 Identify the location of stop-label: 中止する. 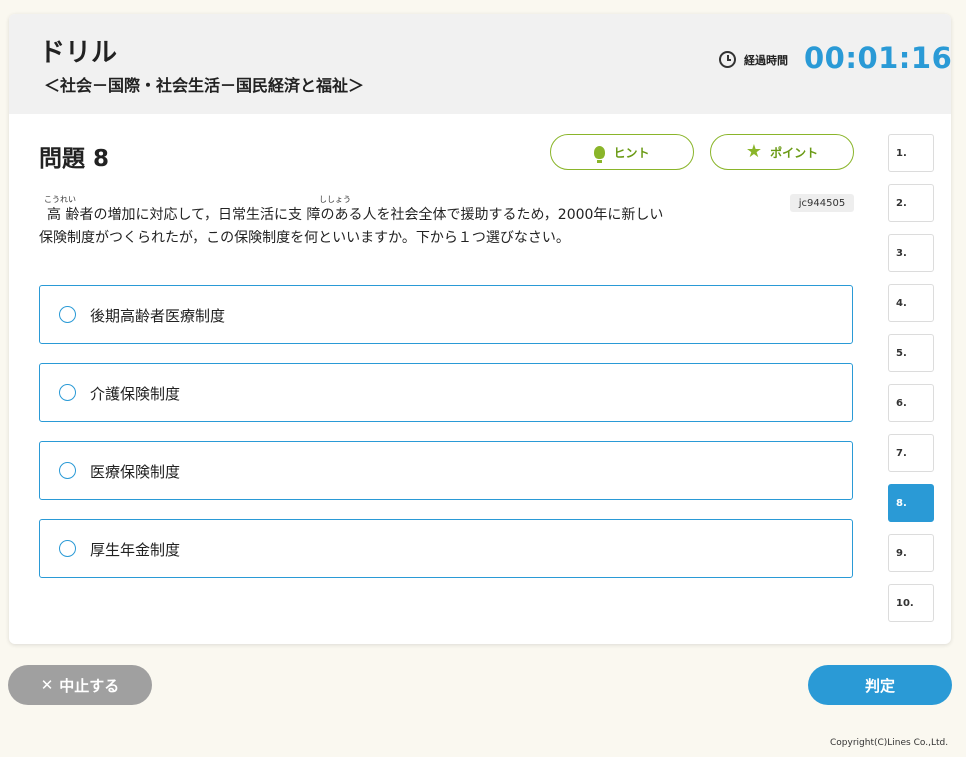
(89, 685).